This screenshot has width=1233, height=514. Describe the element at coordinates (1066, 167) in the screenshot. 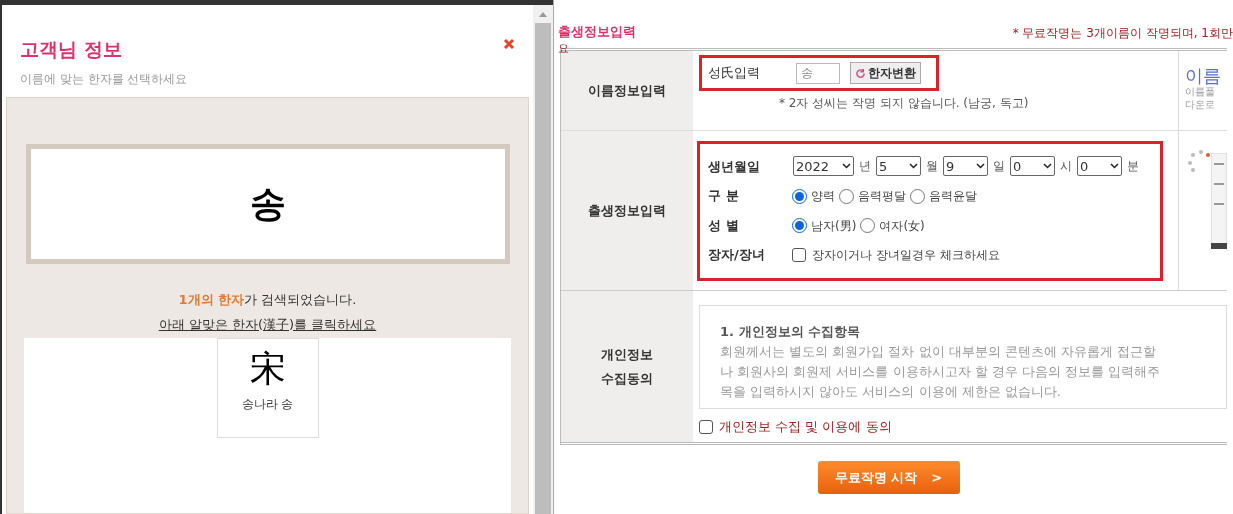

I see `date-unit: 시` at that location.